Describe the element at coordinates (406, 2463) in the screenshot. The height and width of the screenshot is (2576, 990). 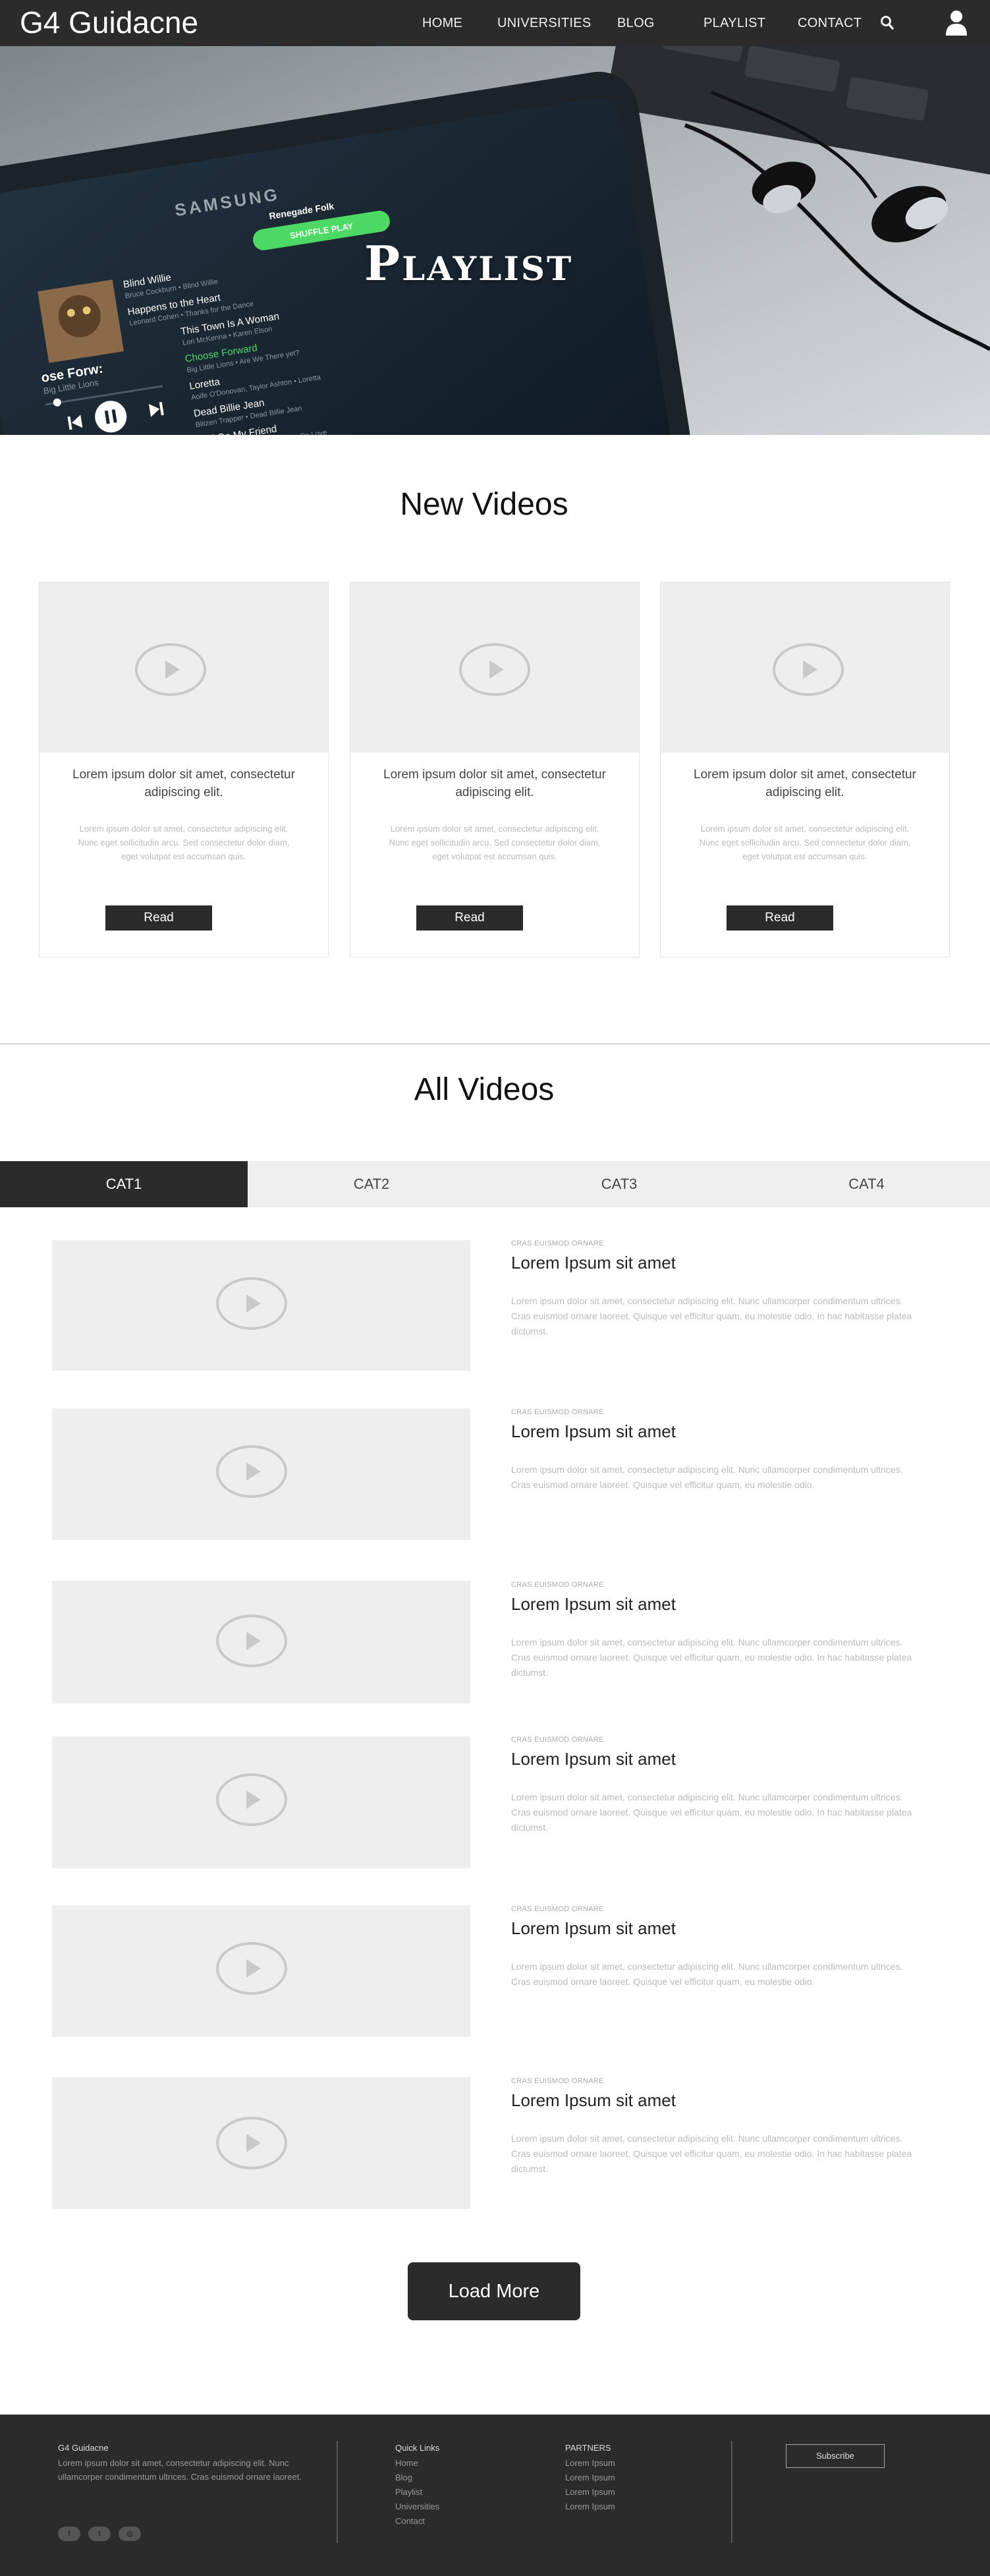
I see `footer-link-home: Home` at that location.